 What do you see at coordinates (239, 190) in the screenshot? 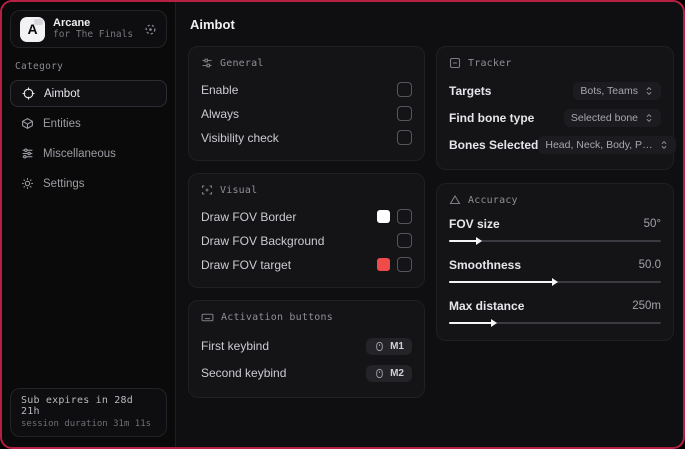
I see `card-title: Visual` at bounding box center [239, 190].